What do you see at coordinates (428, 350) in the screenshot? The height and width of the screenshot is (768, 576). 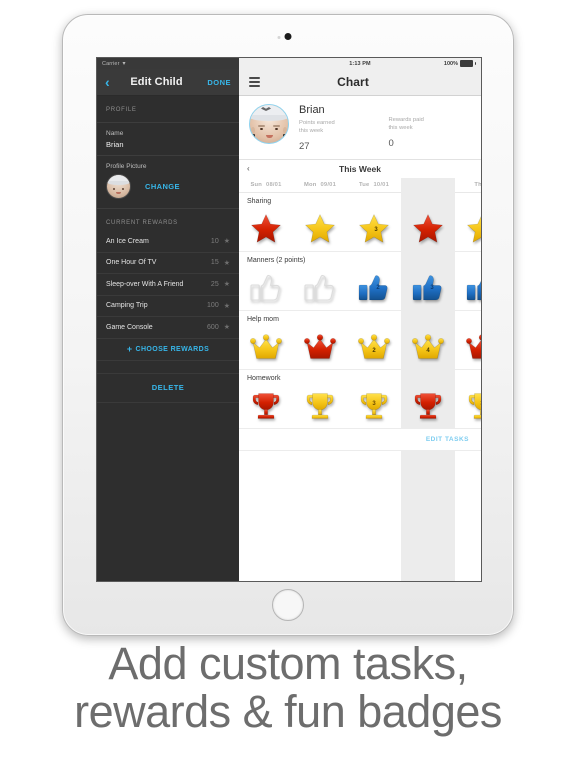 I see `badge-count: 4` at bounding box center [428, 350].